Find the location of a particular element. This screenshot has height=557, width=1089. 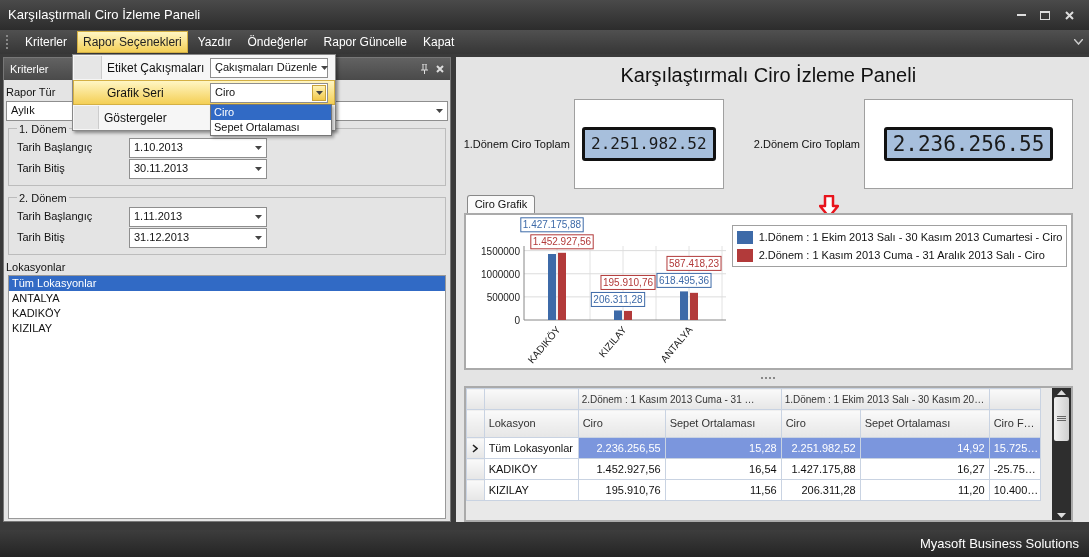

lcd-display: 2.251.982.52 is located at coordinates (649, 144).